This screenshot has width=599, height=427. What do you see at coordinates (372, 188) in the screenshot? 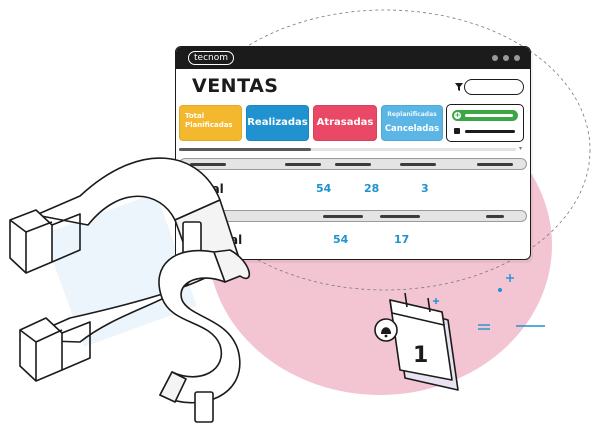
I see `table-cell: 28` at bounding box center [372, 188].